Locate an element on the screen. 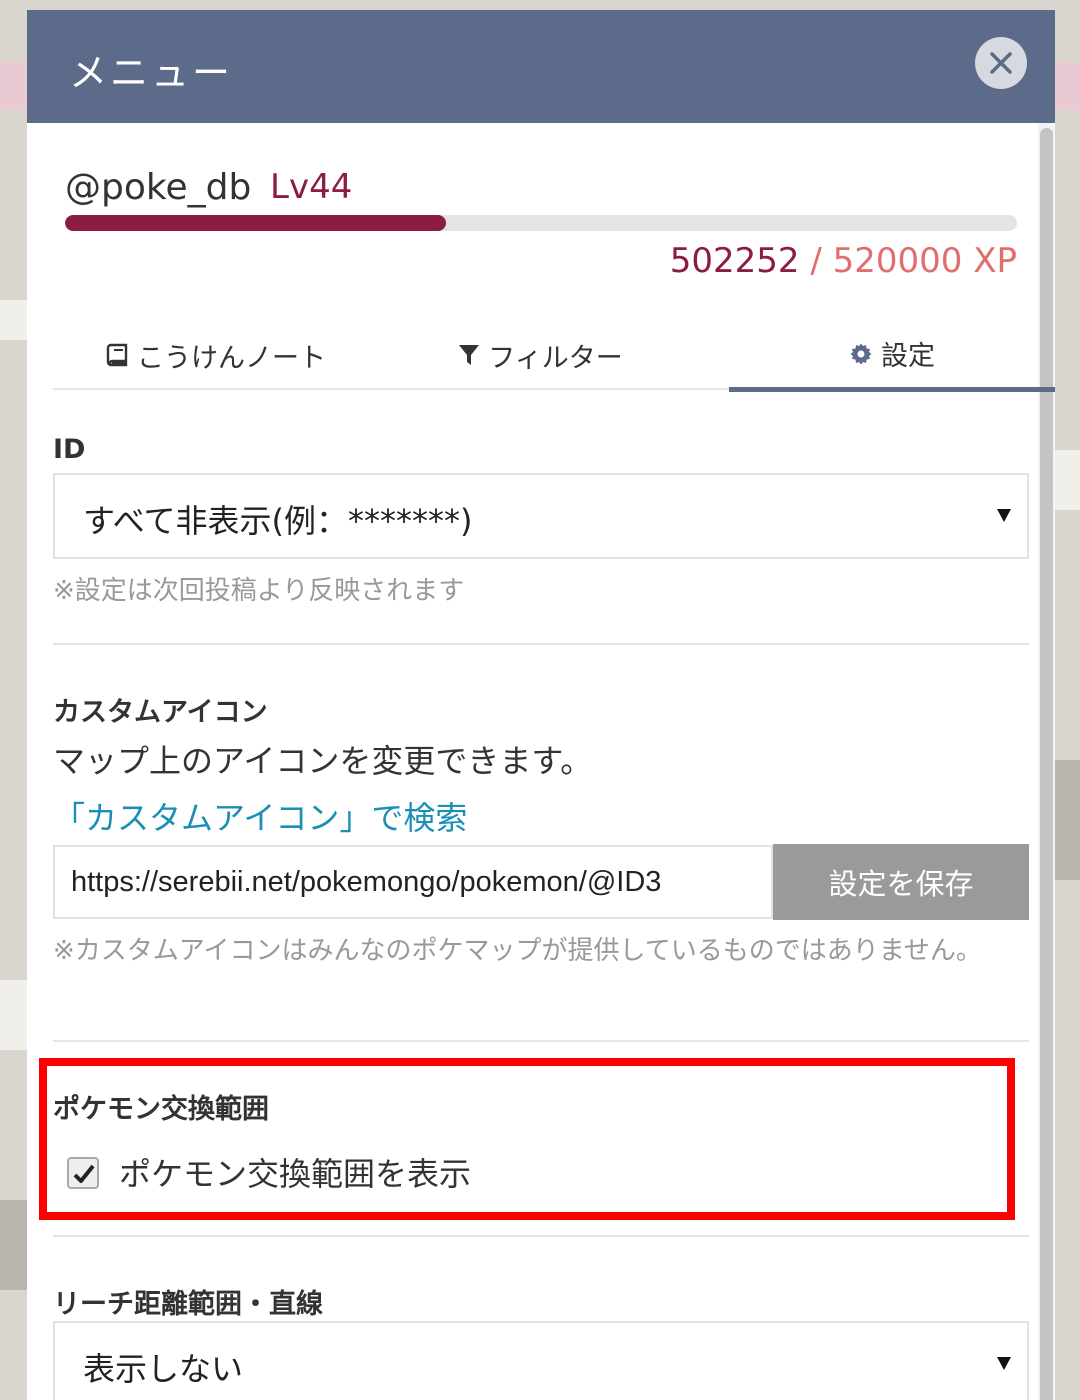  xp-readout: 502252 / 520000 XP is located at coordinates (843, 261).